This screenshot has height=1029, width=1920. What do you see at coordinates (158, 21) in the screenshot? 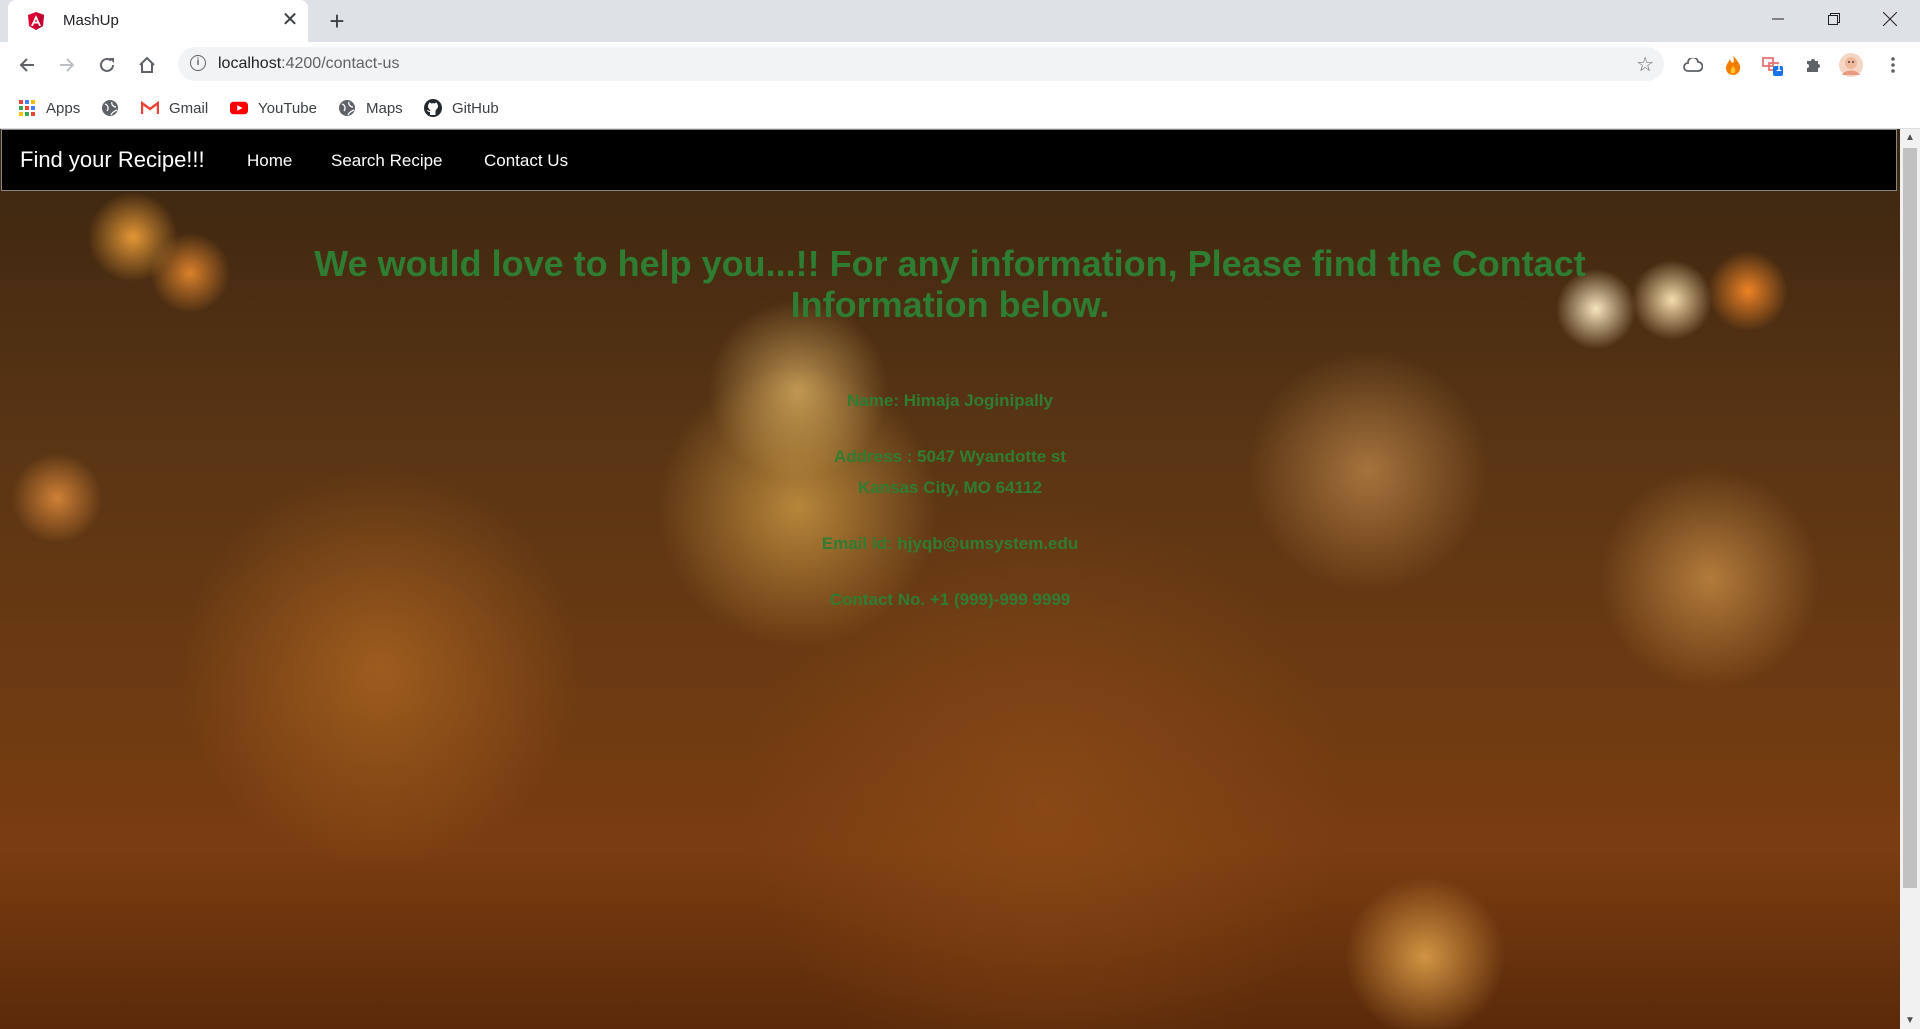
I see `browser-tab: MashUp ✕` at bounding box center [158, 21].